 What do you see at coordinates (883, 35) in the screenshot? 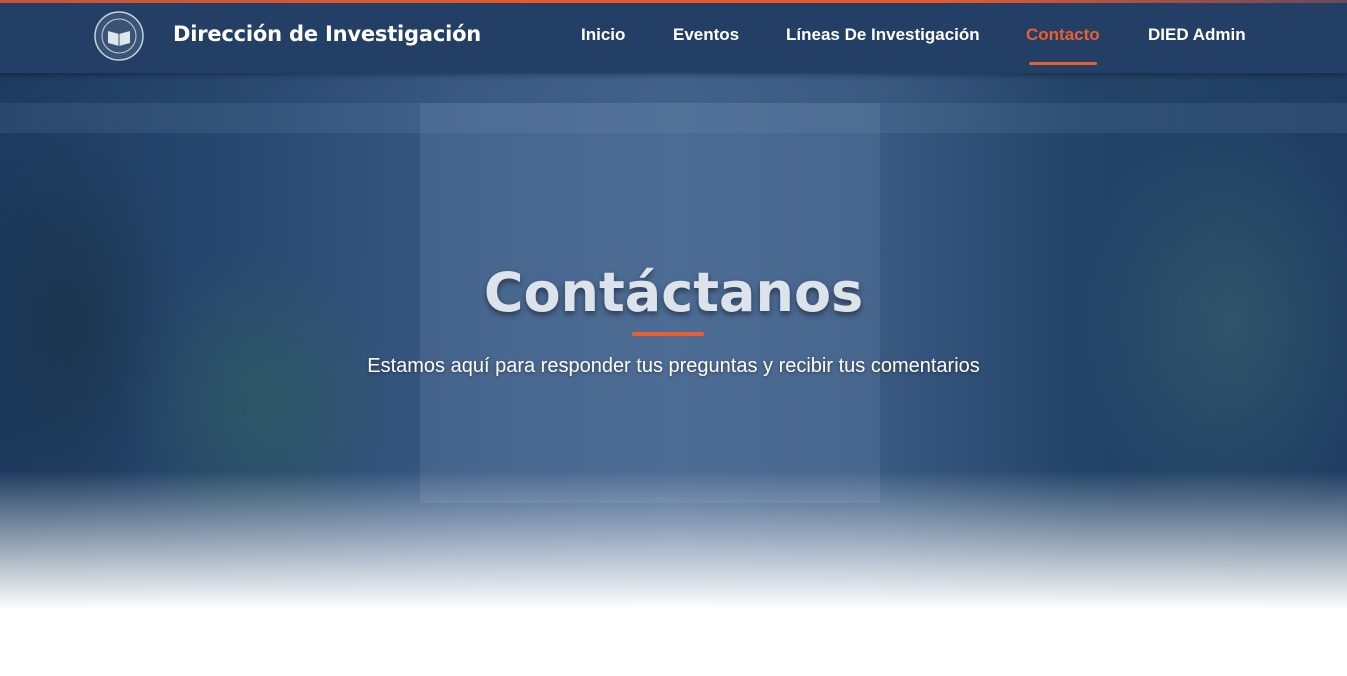
I see `nav-lineas-investigacion: Líneas De Investigación` at bounding box center [883, 35].